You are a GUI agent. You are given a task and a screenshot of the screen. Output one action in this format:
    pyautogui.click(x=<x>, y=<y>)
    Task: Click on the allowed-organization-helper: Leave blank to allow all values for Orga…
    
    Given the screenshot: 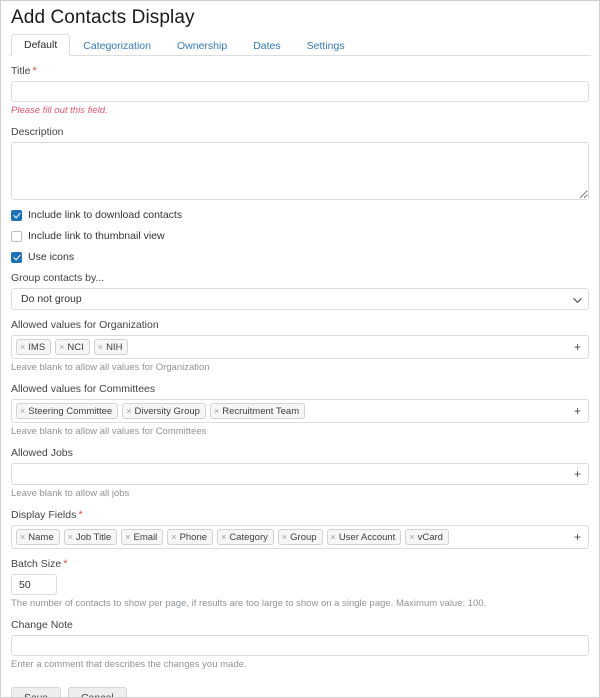 What is the action you would take?
    pyautogui.click(x=110, y=367)
    